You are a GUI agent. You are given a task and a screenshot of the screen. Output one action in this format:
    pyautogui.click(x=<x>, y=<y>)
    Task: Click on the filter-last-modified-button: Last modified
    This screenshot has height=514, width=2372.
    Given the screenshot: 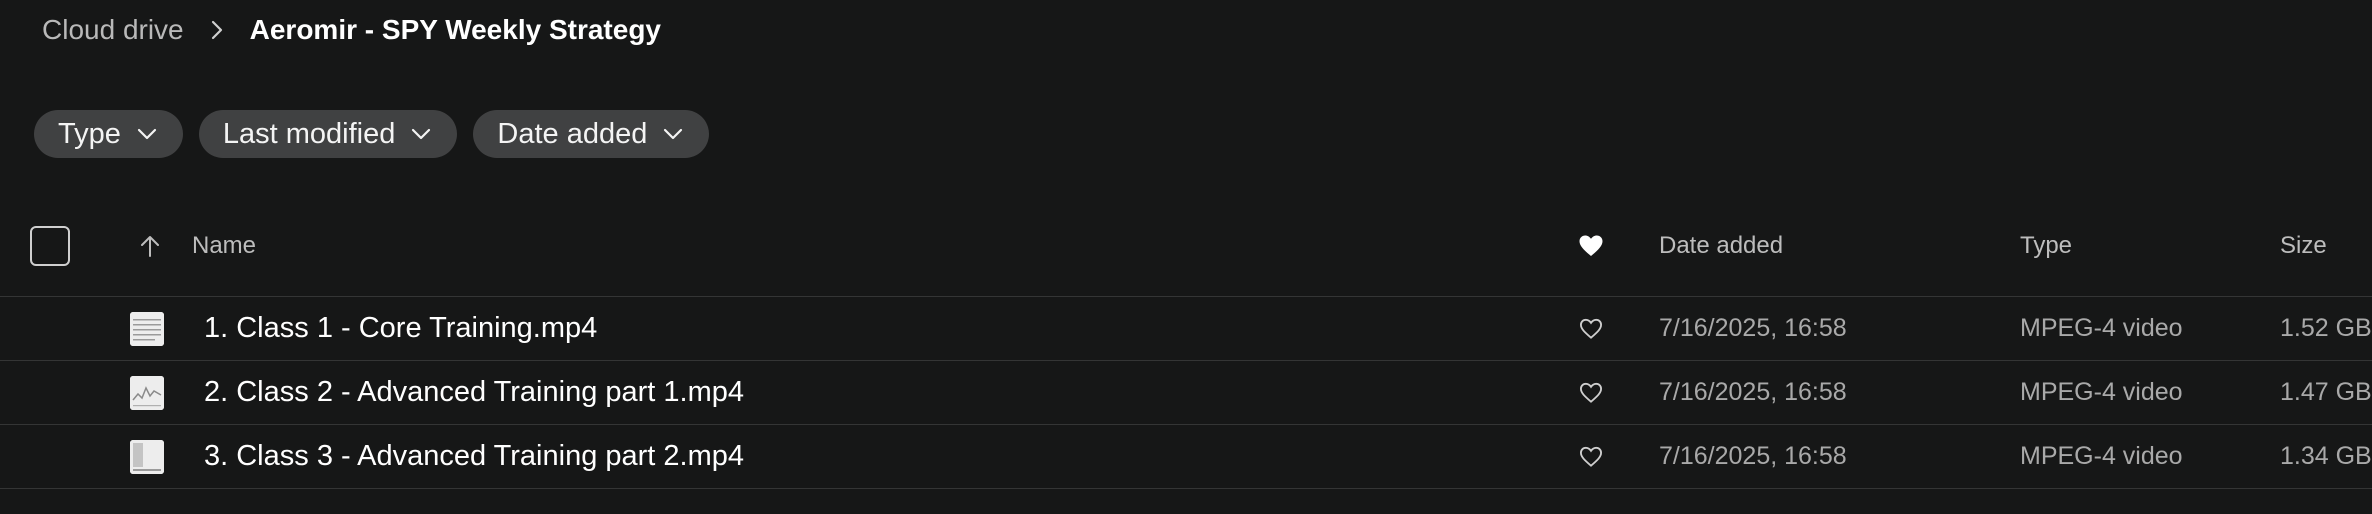 What is the action you would take?
    pyautogui.click(x=328, y=134)
    